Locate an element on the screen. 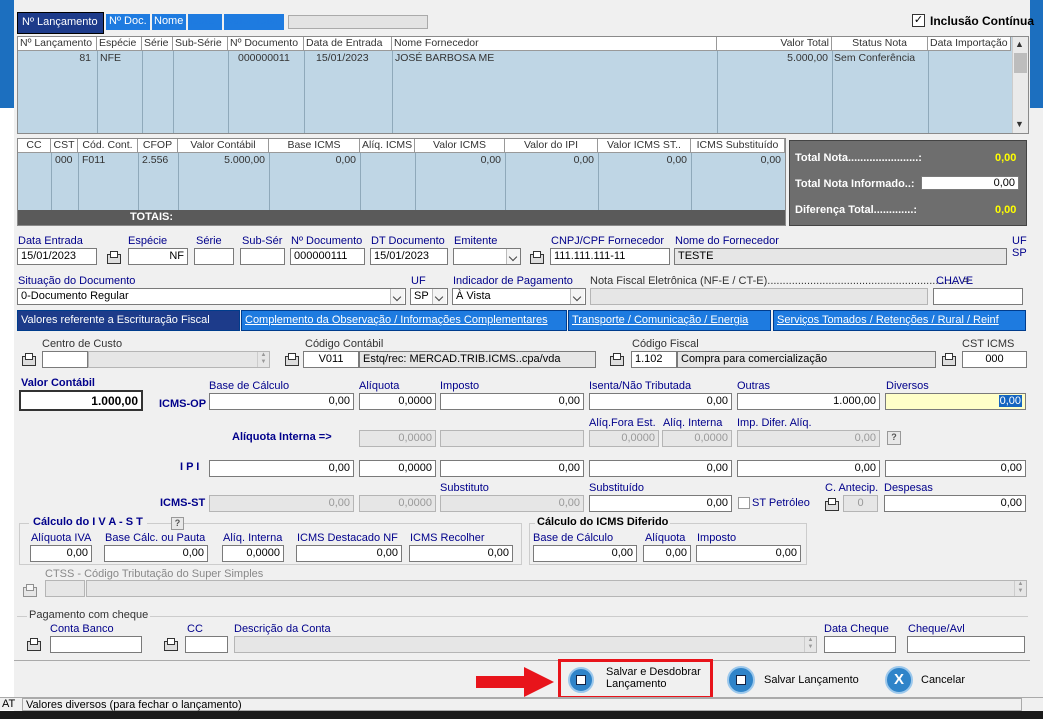  data-entrada-input: 15/01/2023 is located at coordinates (57, 256).